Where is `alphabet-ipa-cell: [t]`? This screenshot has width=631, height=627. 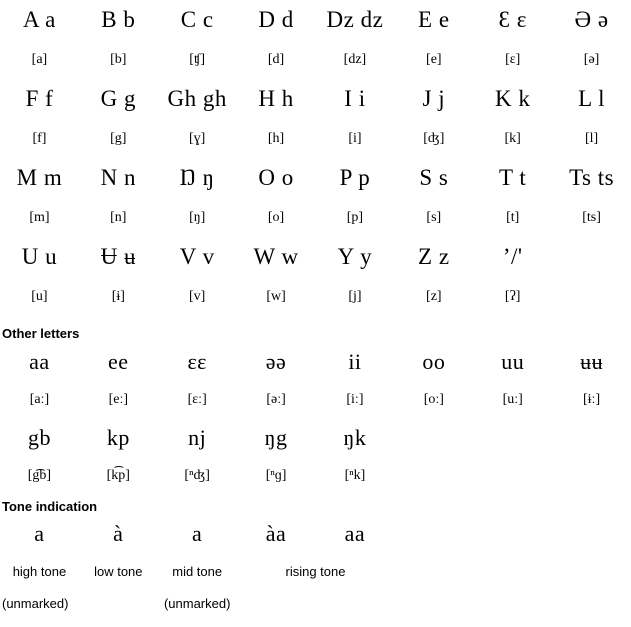 alphabet-ipa-cell: [t] is located at coordinates (513, 217).